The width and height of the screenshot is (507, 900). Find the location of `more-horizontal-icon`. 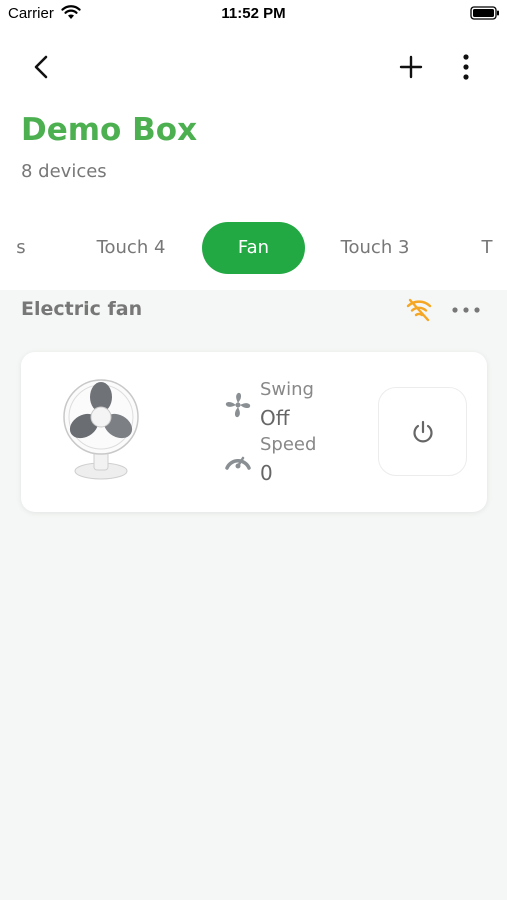

more-horizontal-icon is located at coordinates (466, 310).